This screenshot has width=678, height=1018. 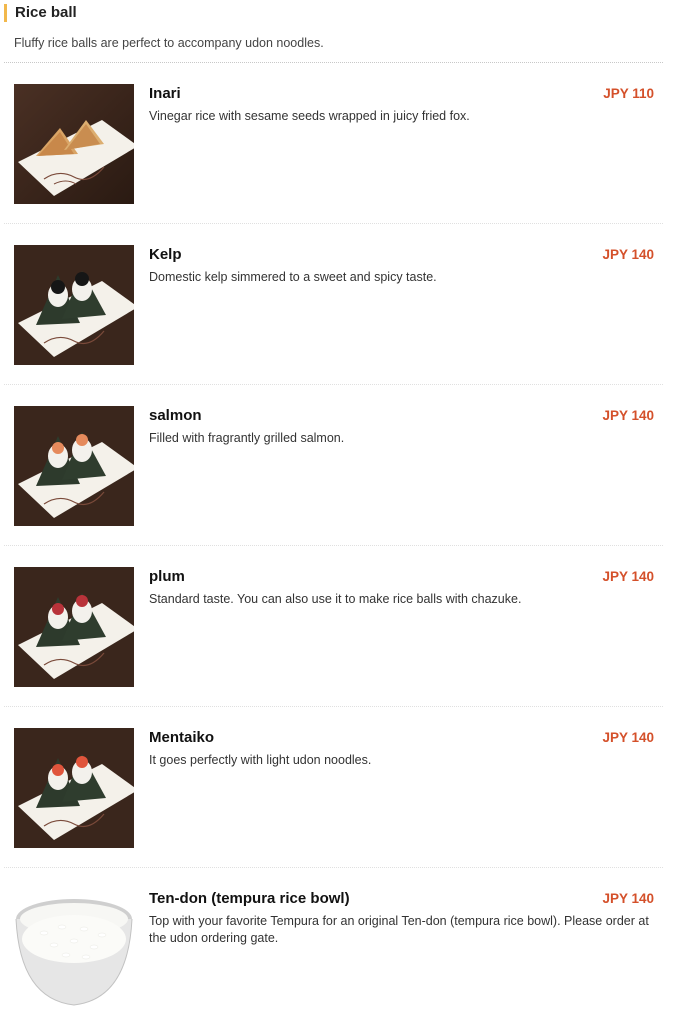 What do you see at coordinates (167, 577) in the screenshot?
I see `item-name: plum` at bounding box center [167, 577].